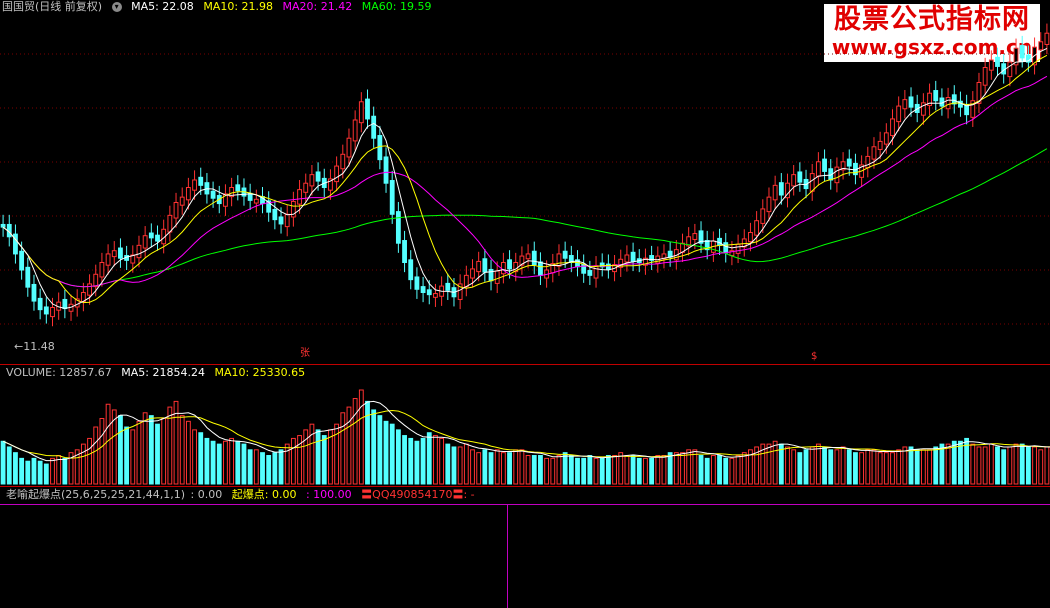  What do you see at coordinates (814, 356) in the screenshot?
I see `marker-dollar: $` at bounding box center [814, 356].